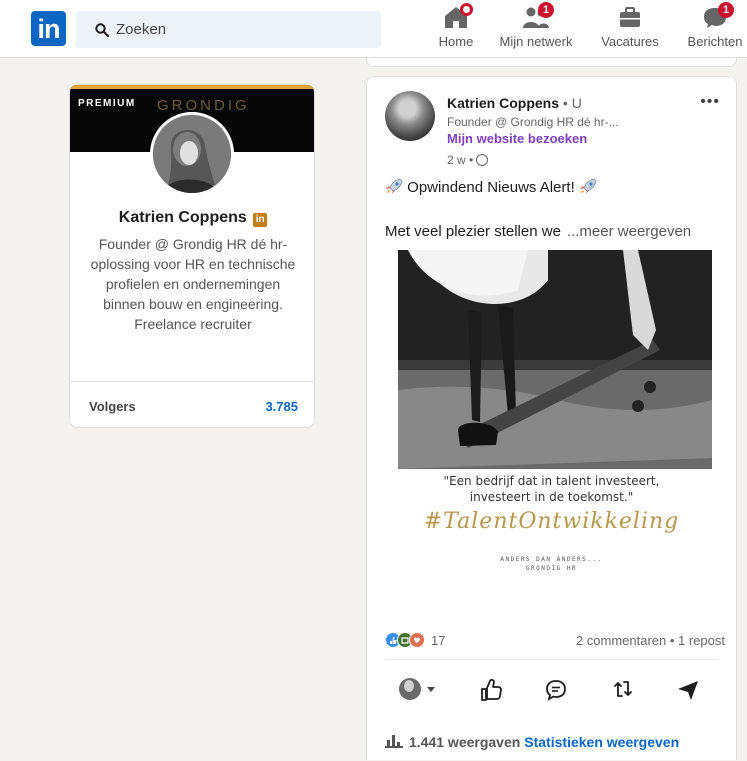 Image resolution: width=747 pixels, height=761 pixels. I want to click on post-time: 2 w •, so click(468, 160).